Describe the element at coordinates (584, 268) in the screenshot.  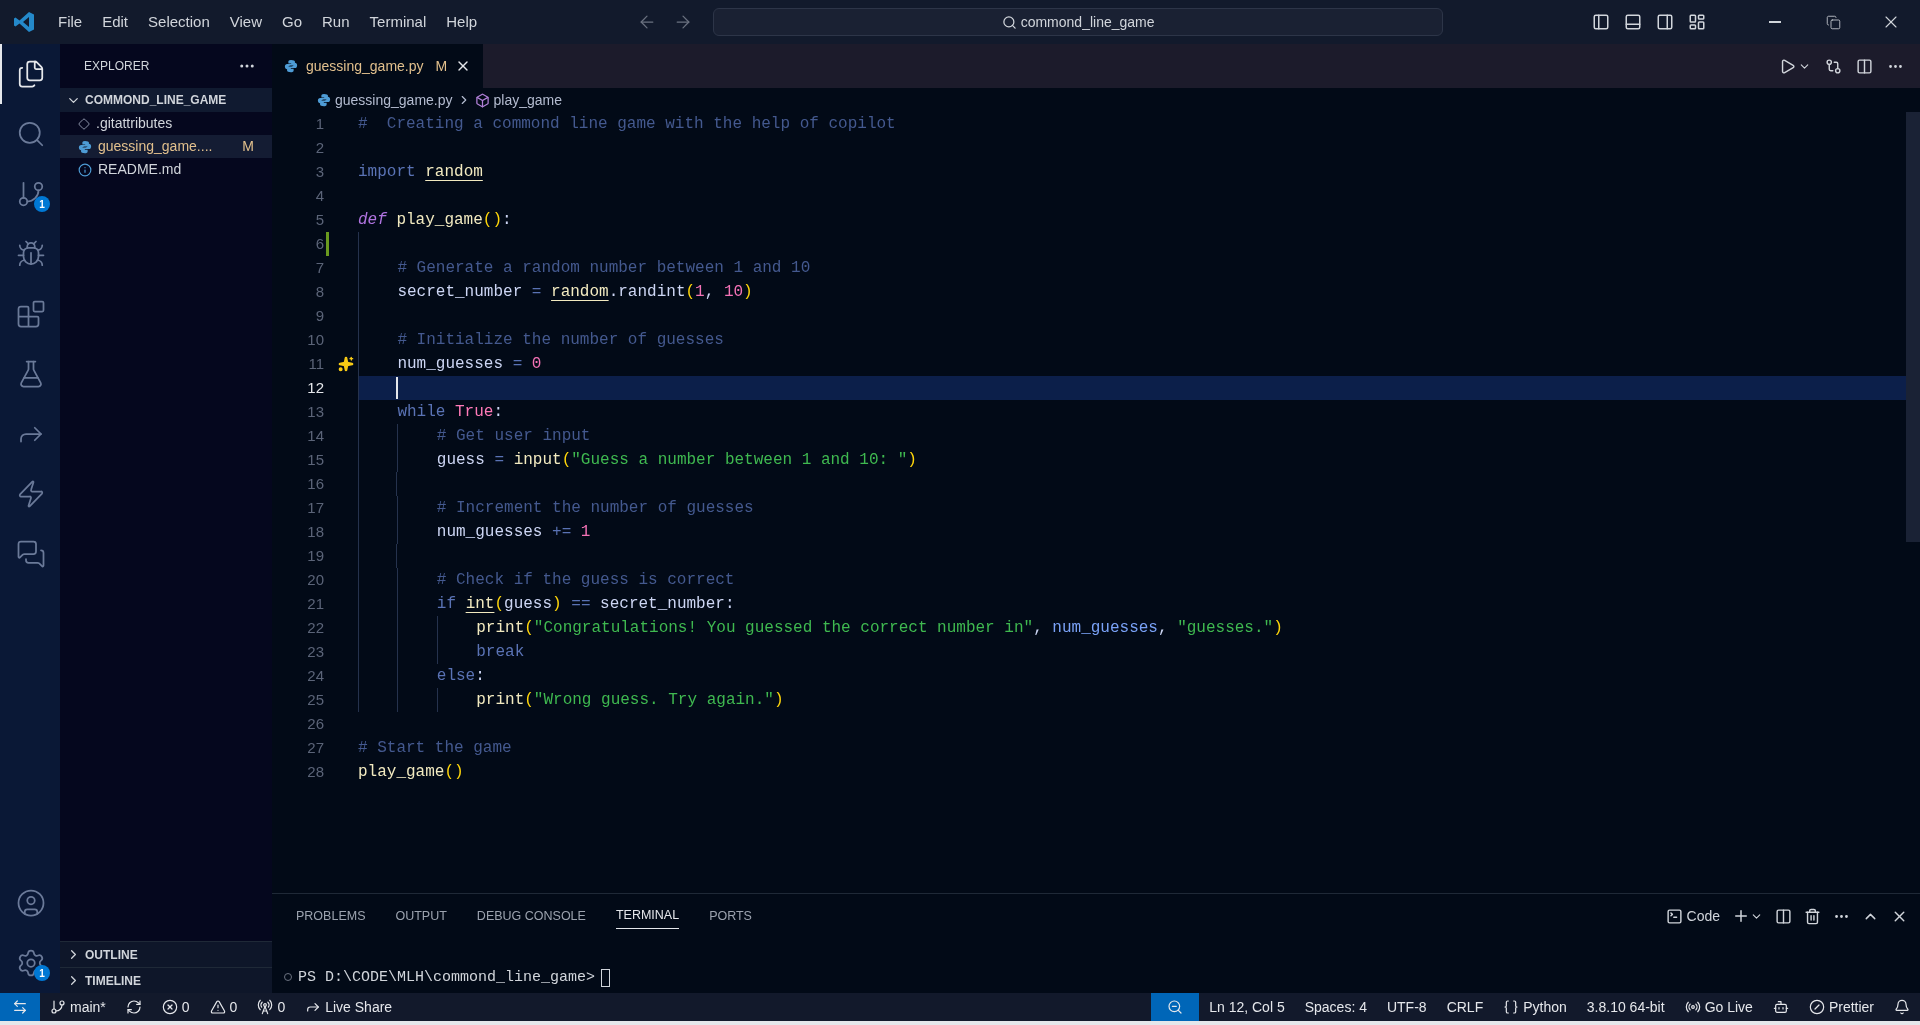
I see `code-line: # Generate a random number between 1 and 10` at that location.